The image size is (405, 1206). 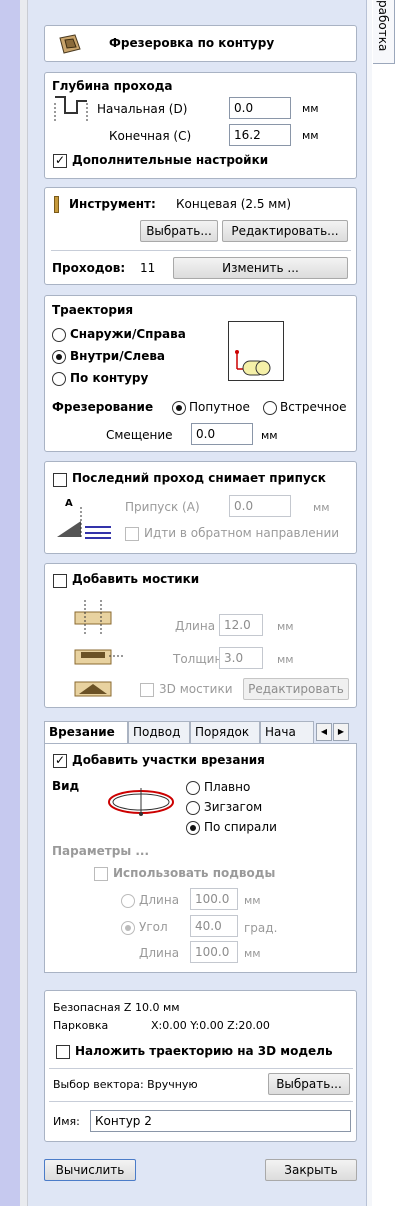 What do you see at coordinates (69, 503) in the screenshot?
I see `allowance-diagram-letter: A` at bounding box center [69, 503].